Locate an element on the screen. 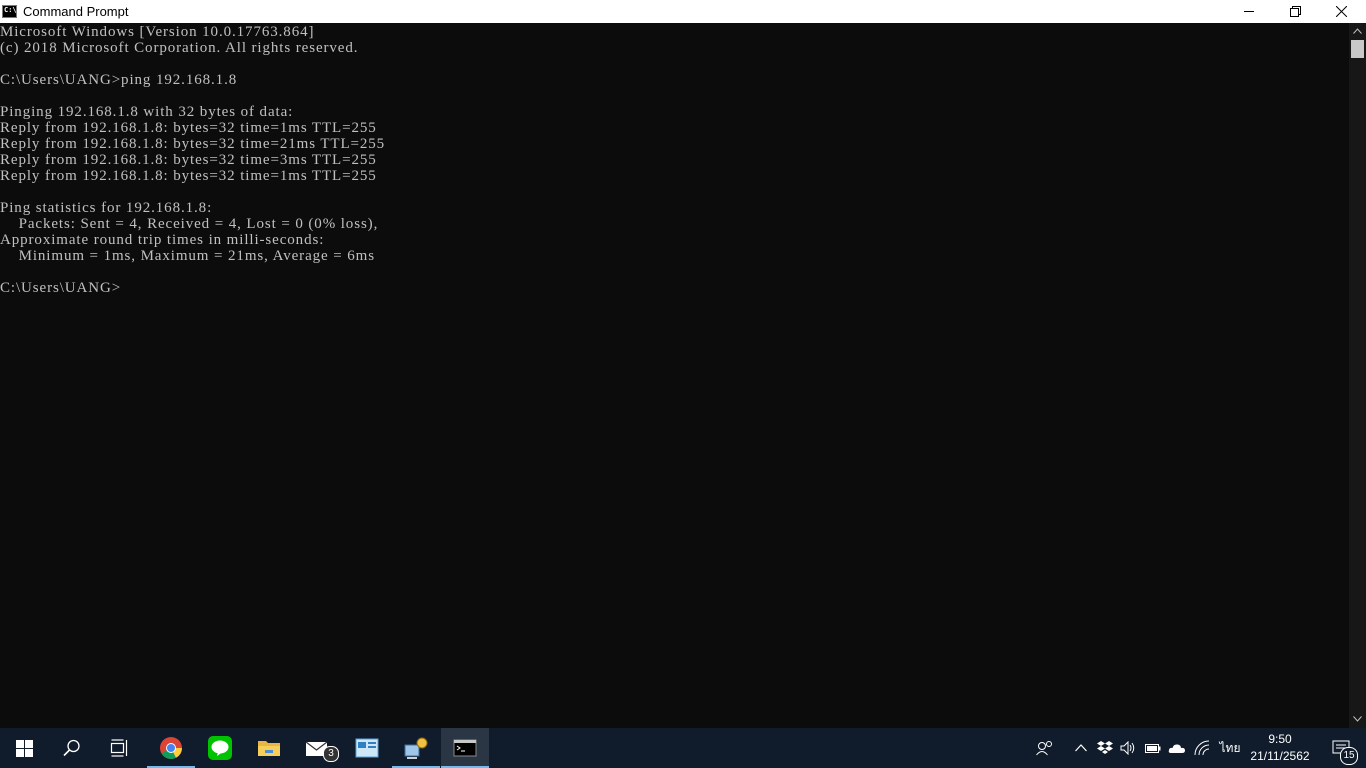 Image resolution: width=1366 pixels, height=768 pixels. close-icon is located at coordinates (1341, 11).